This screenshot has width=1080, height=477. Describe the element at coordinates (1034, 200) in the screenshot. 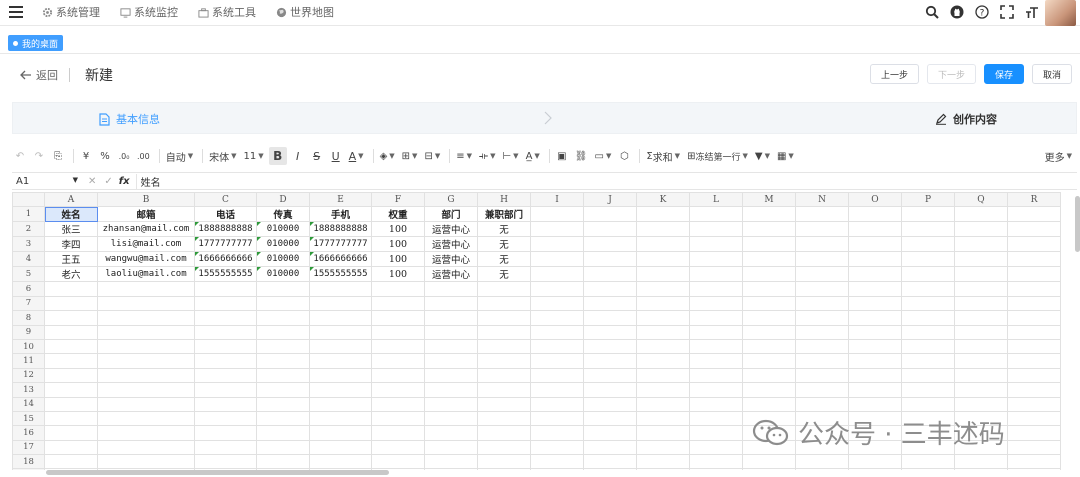

I see `column-header: R` at that location.